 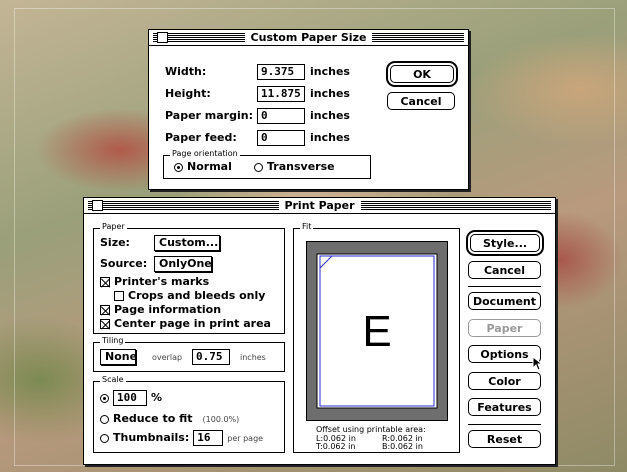 I want to click on thumbnails-label: Thumbnails:, so click(x=151, y=437).